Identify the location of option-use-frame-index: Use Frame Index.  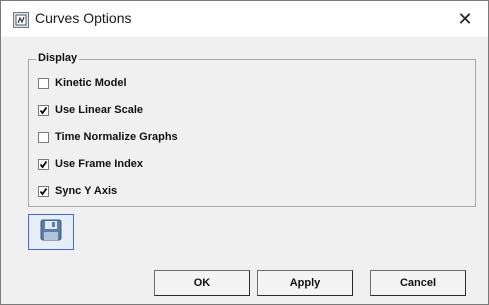
(90, 164).